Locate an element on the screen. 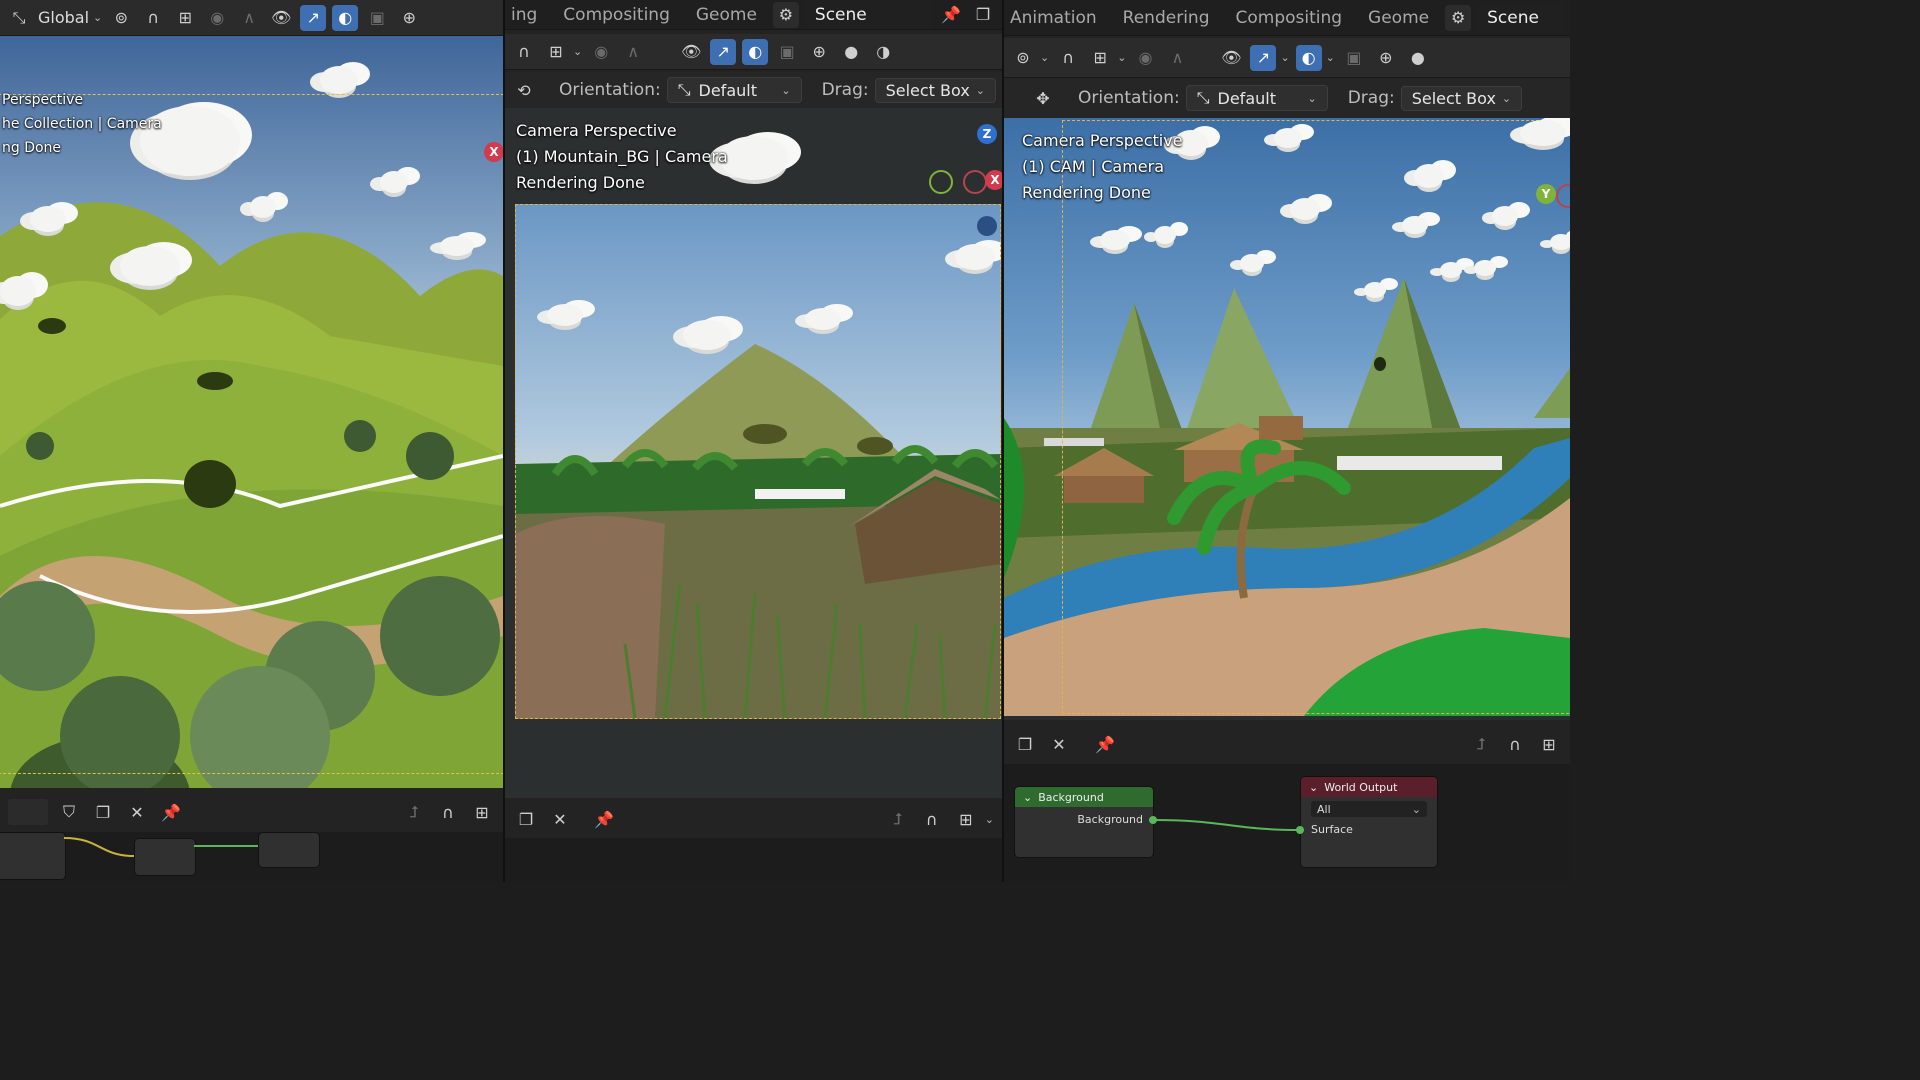 The image size is (1920, 1080). cloud is located at coordinates (1288, 138).